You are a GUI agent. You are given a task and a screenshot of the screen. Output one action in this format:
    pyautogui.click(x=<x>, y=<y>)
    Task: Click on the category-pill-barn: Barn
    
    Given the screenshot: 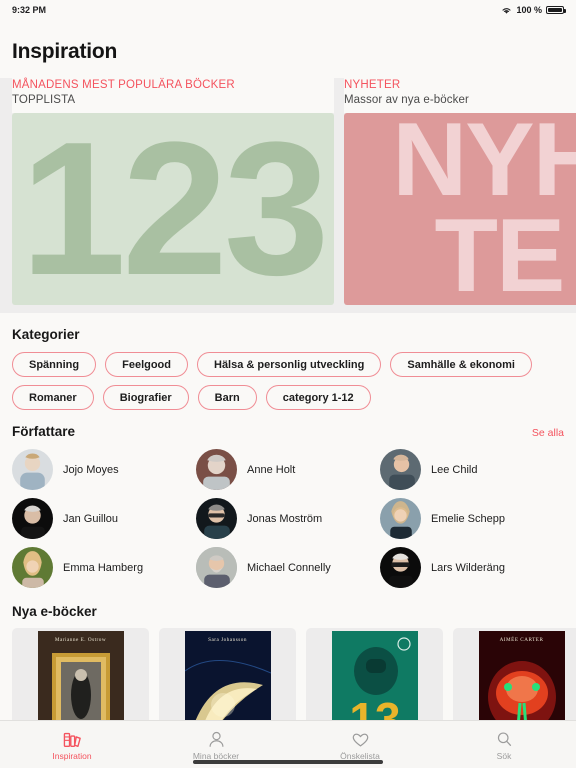 What is the action you would take?
    pyautogui.click(x=227, y=397)
    